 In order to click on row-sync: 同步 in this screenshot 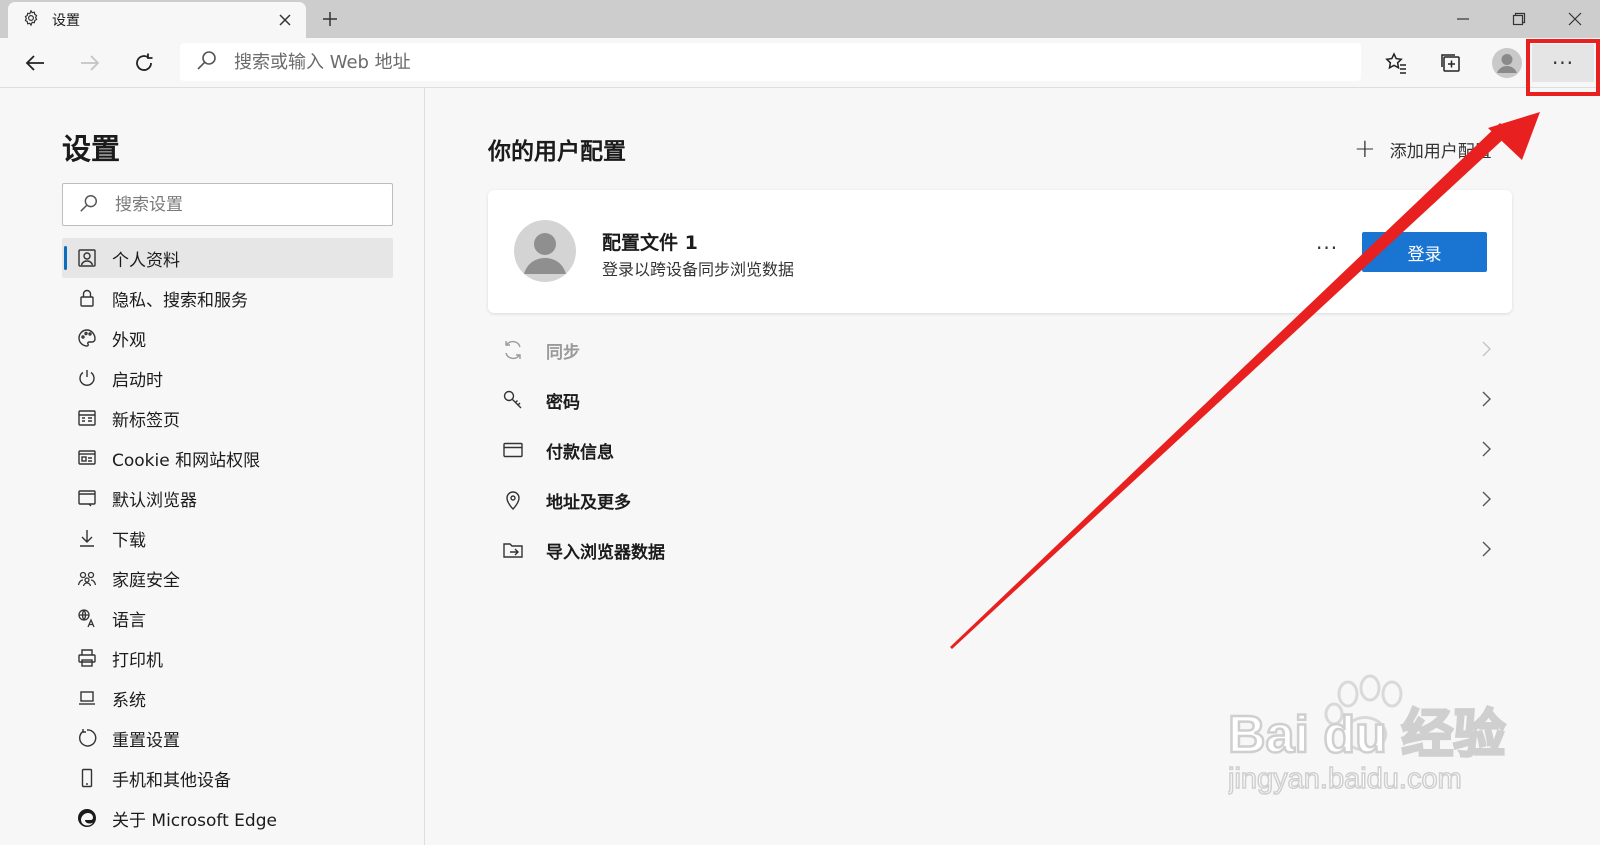, I will do `click(1000, 350)`.